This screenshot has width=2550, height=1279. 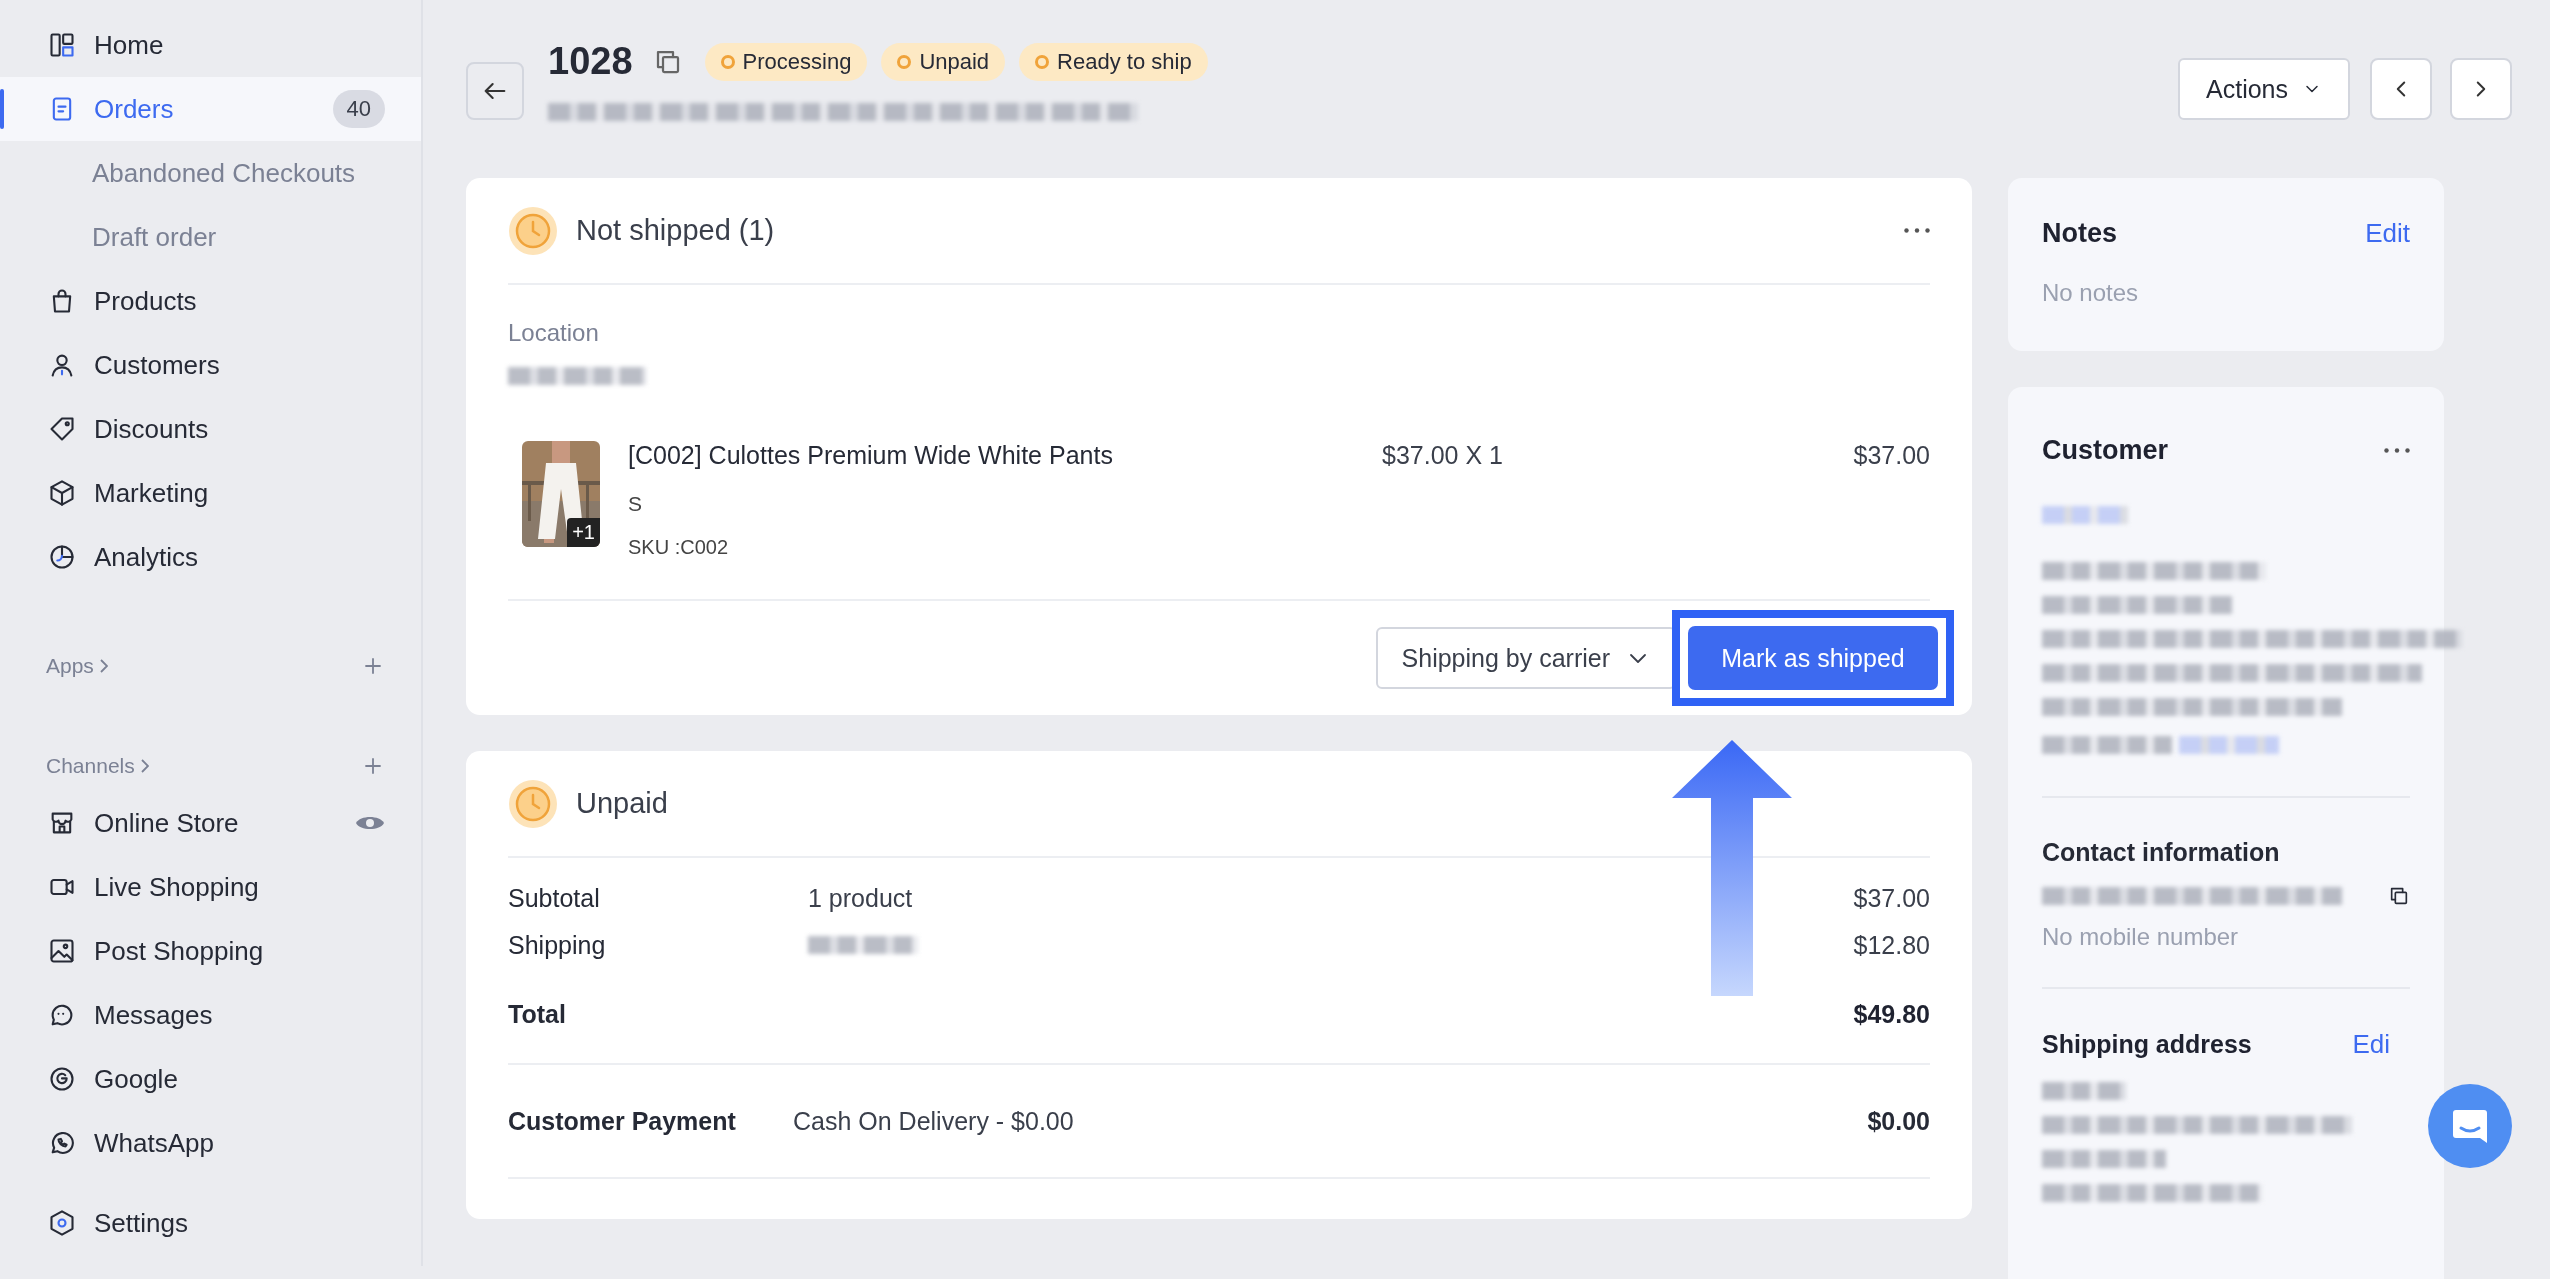 What do you see at coordinates (2105, 450) in the screenshot?
I see `card-title: Customer` at bounding box center [2105, 450].